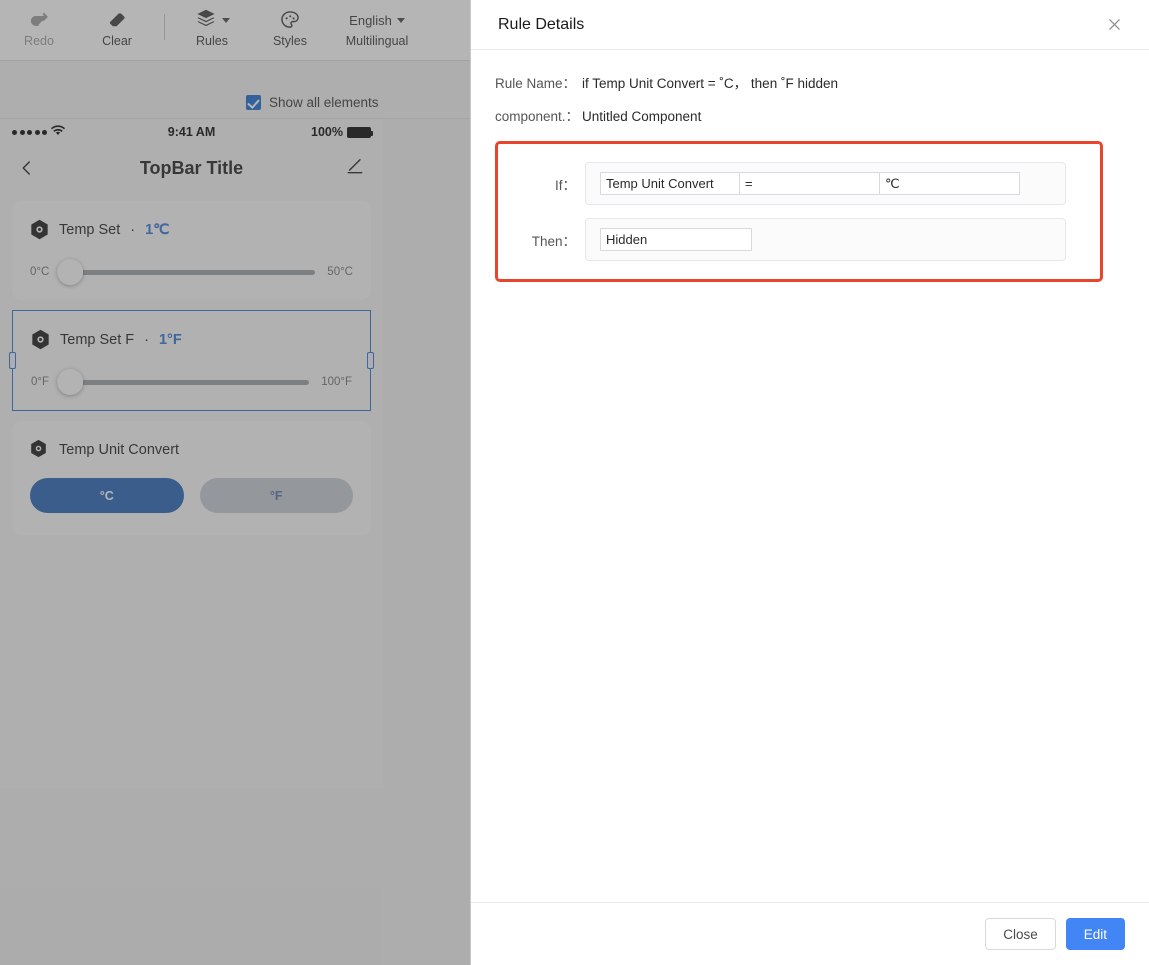  Describe the element at coordinates (253, 102) in the screenshot. I see `show-all-elements-checkbox` at that location.